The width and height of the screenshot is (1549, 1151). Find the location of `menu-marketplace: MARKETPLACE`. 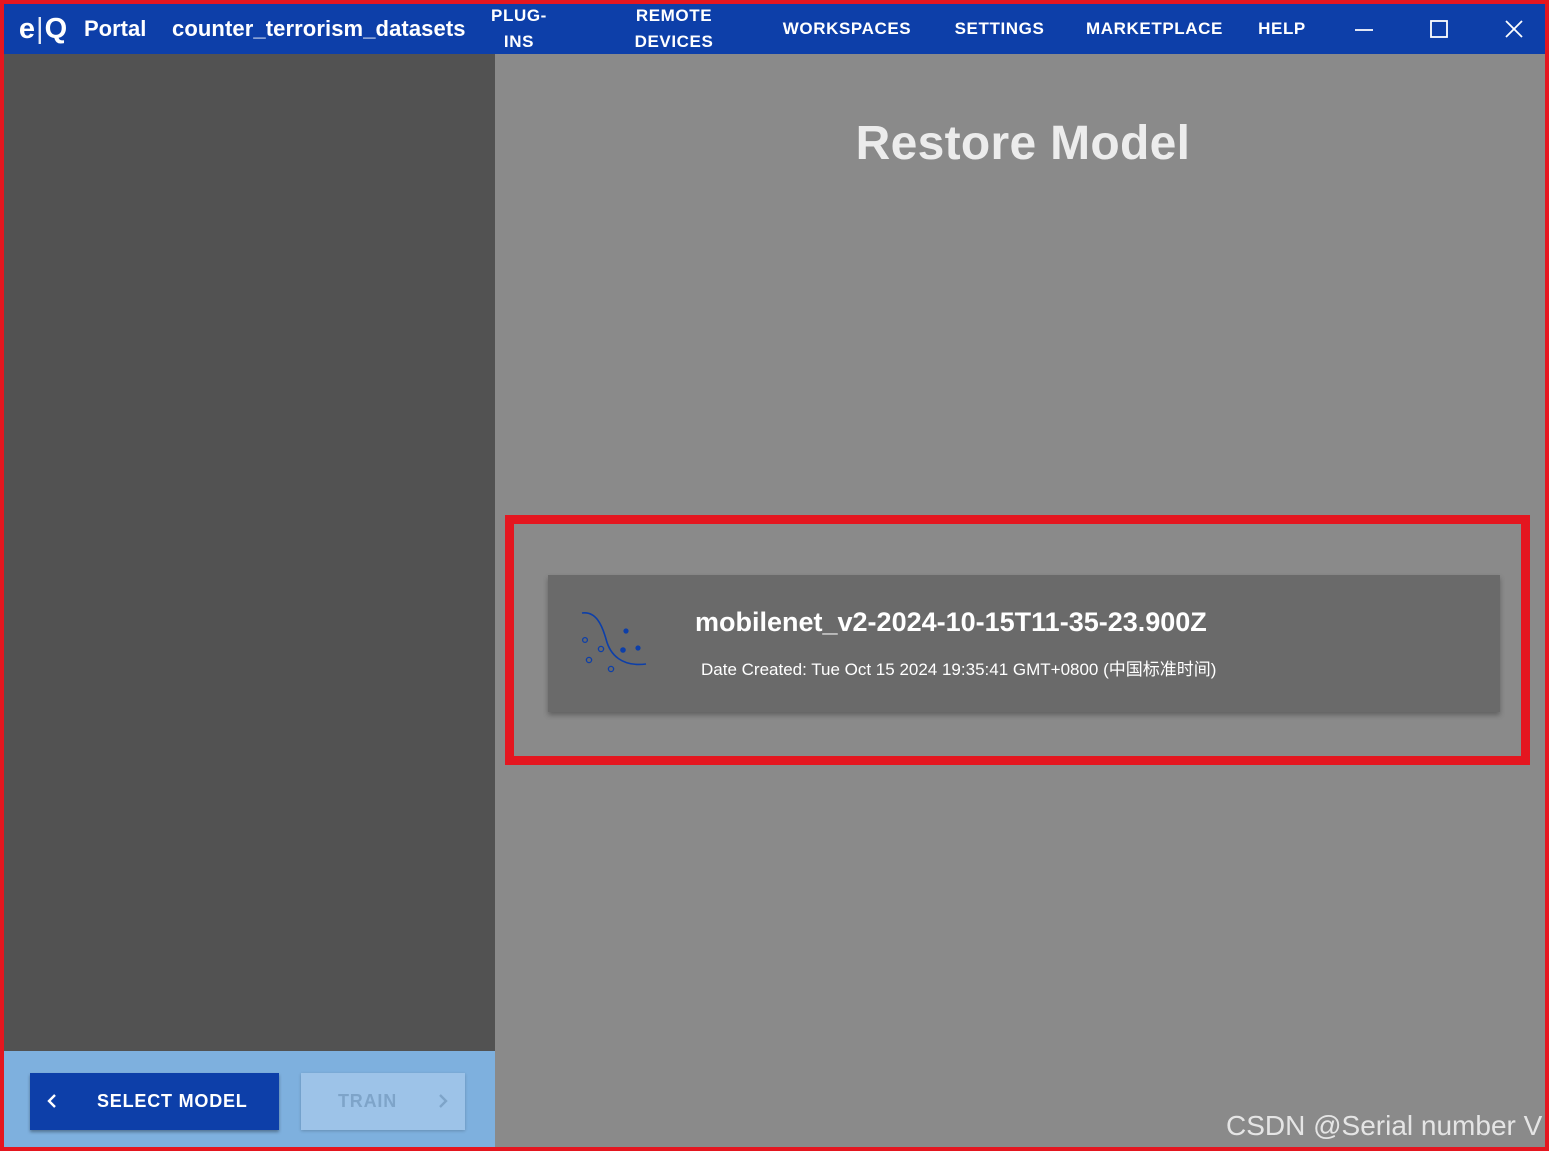

menu-marketplace: MARKETPLACE is located at coordinates (1154, 29).